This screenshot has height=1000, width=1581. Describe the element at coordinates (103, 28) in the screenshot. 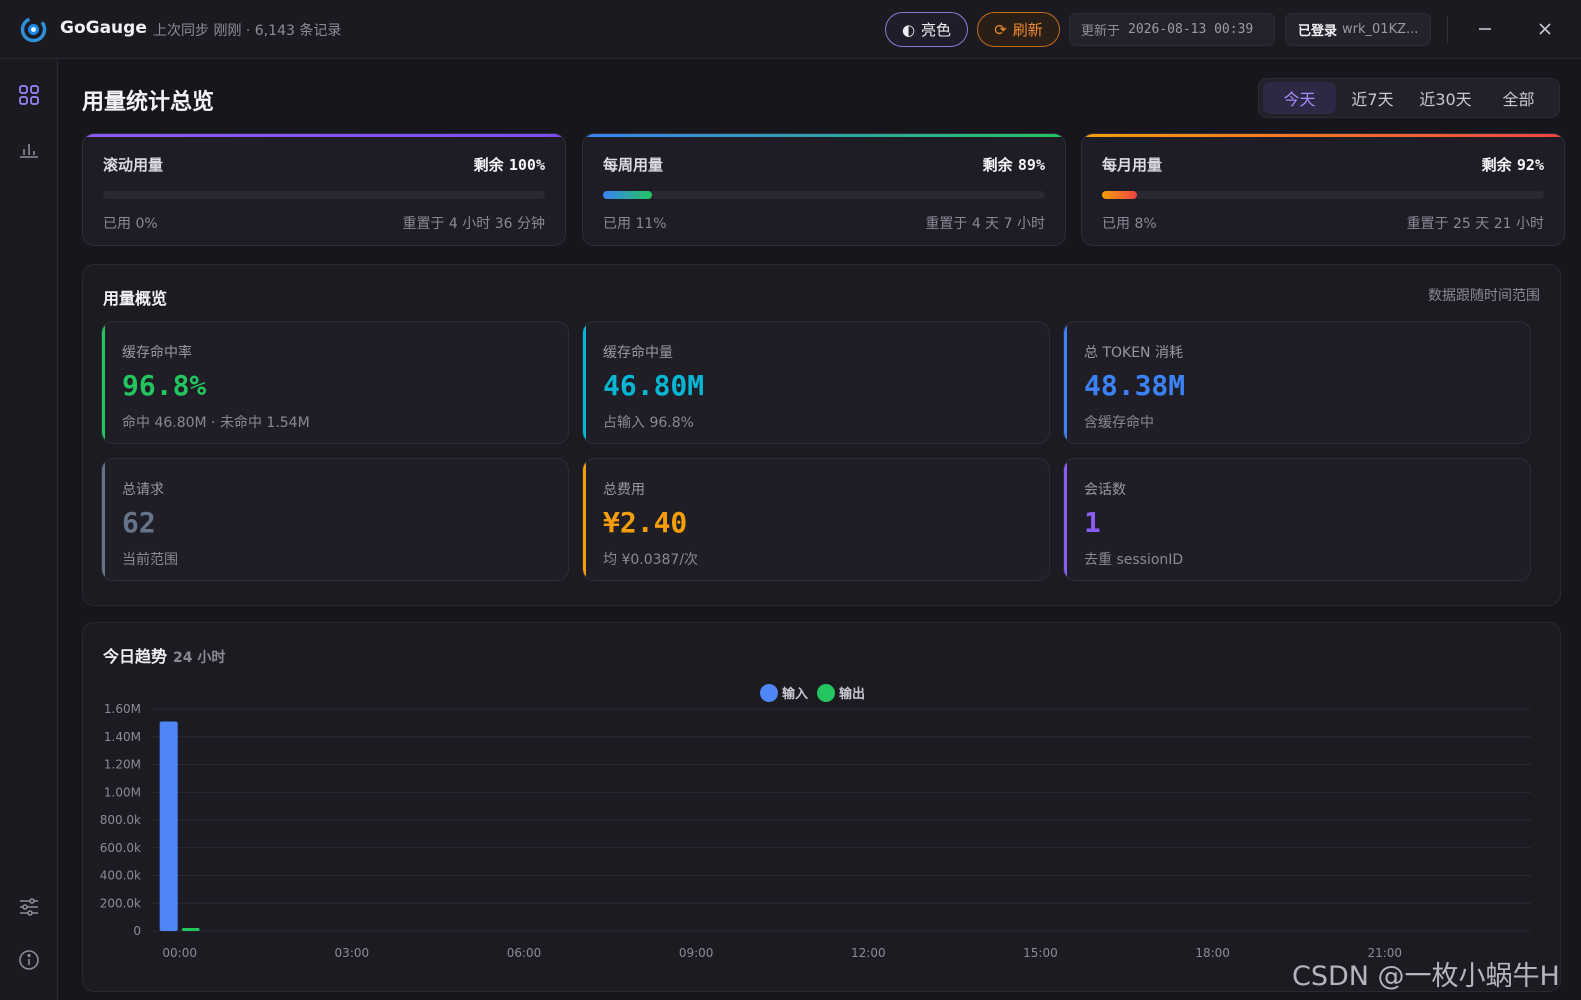

I see `app-name: GoGauge` at that location.